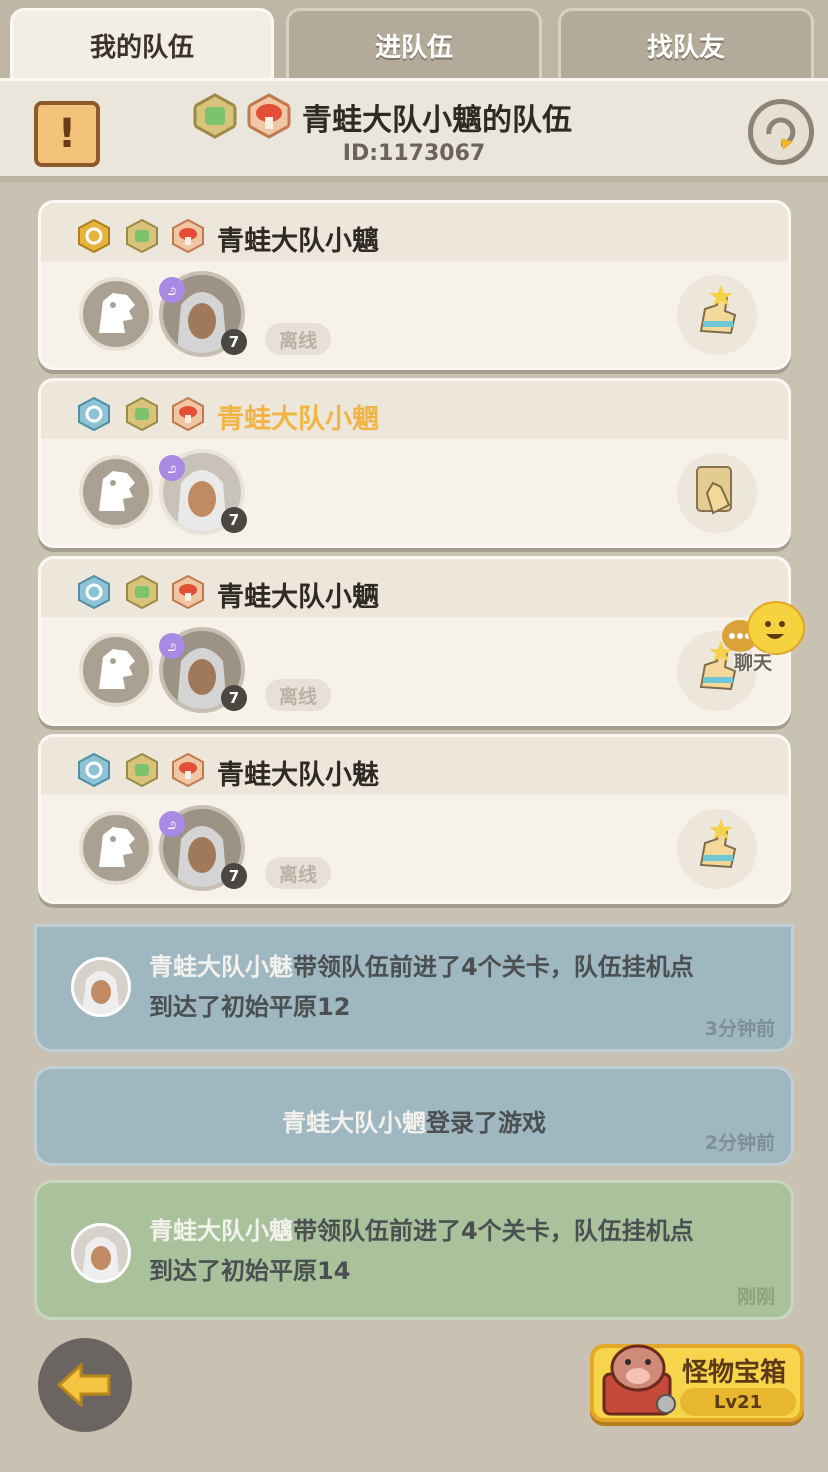  What do you see at coordinates (298, 241) in the screenshot?
I see `member-name: 青蛙大队小魑` at bounding box center [298, 241].